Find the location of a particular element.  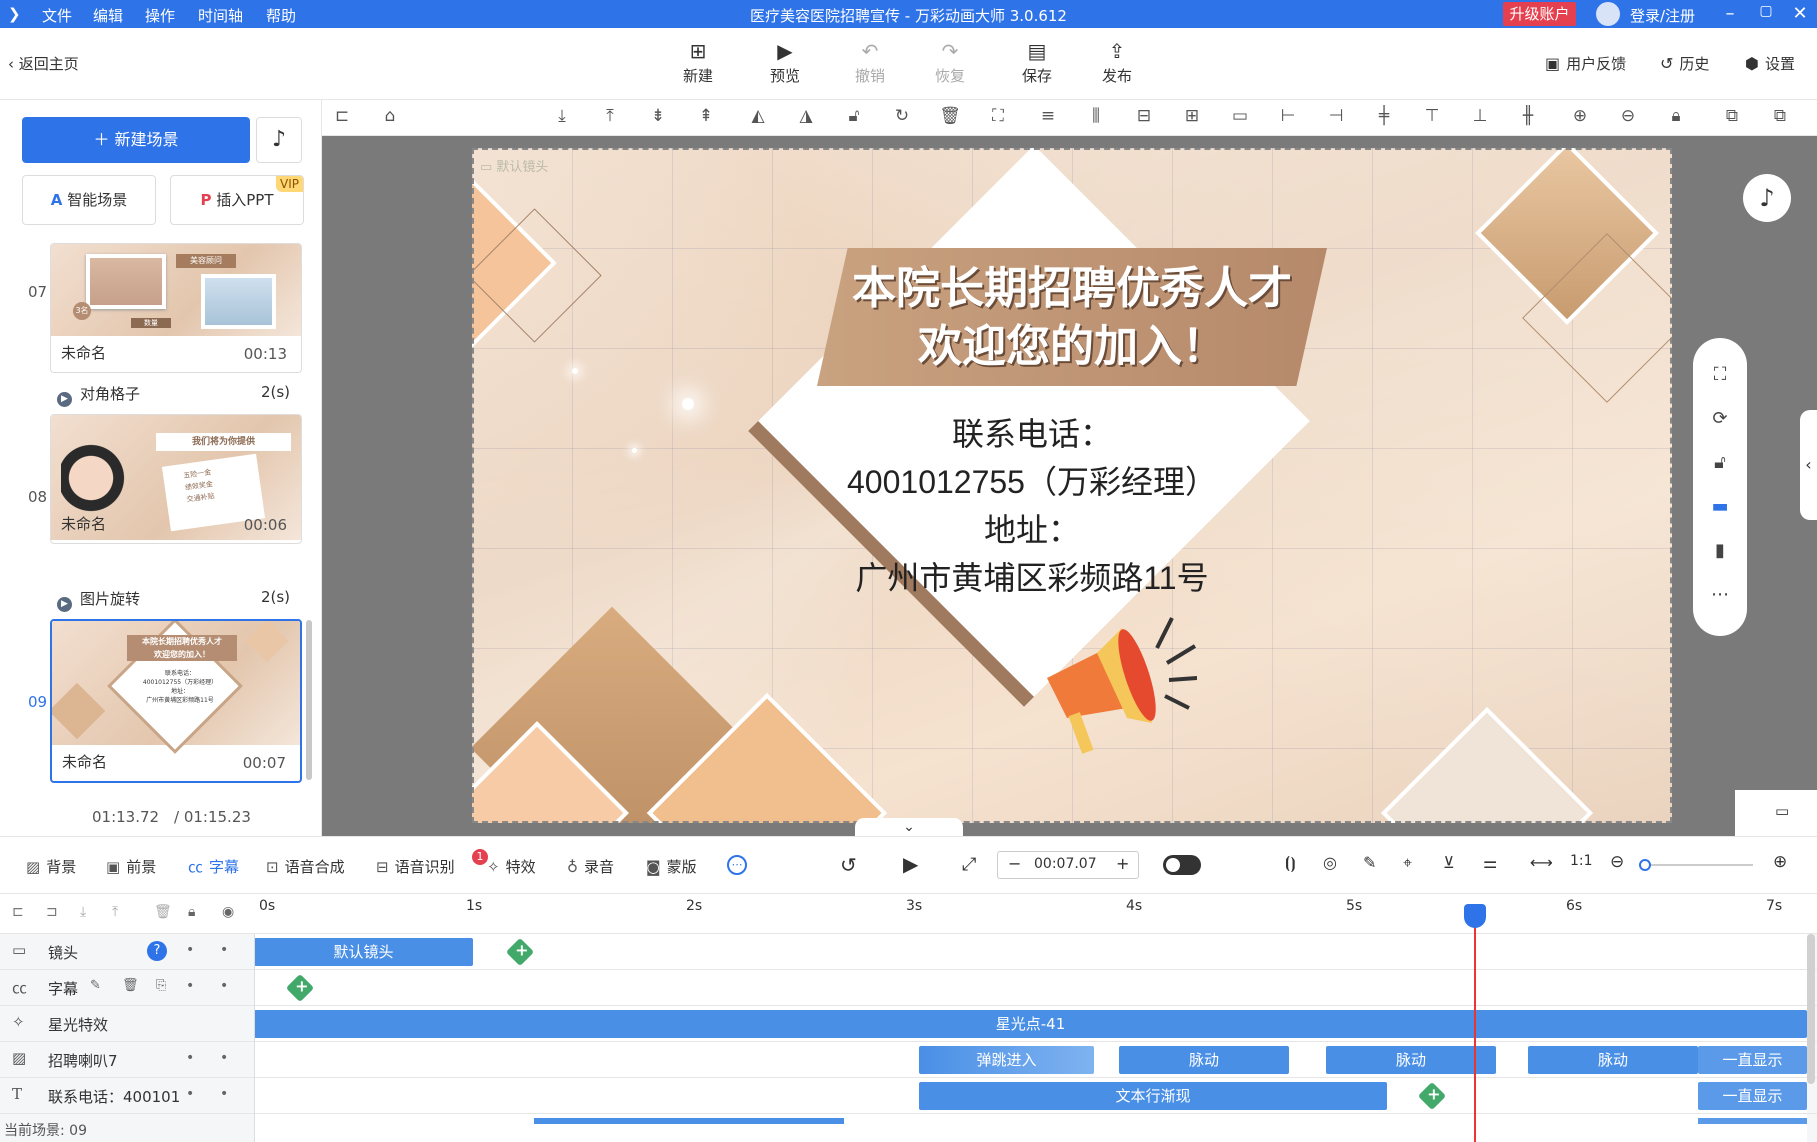

clip: 星光点-41 is located at coordinates (1030, 1024).